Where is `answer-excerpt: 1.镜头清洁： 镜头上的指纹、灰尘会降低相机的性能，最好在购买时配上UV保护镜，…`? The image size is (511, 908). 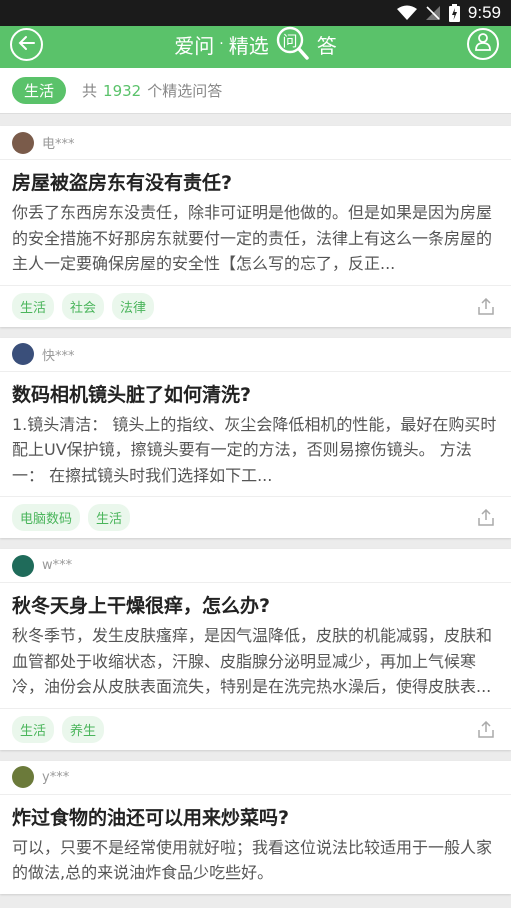
answer-excerpt: 1.镜头清洁： 镜头上的指纹、灰尘会降低相机的性能，最好在购买时配上UV保护镜，… is located at coordinates (255, 454).